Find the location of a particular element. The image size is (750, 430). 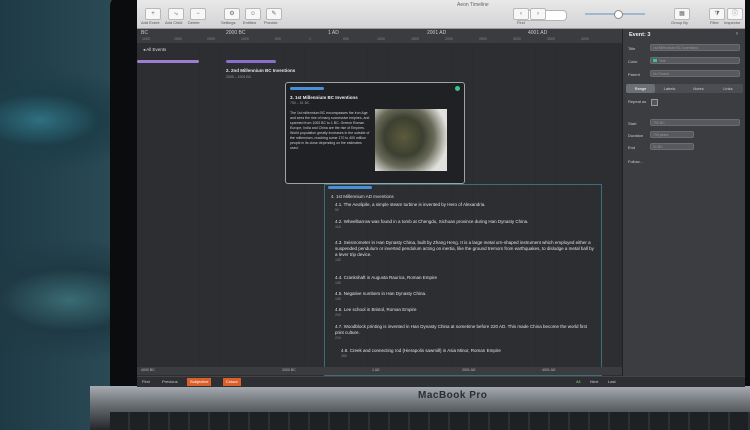

keyboard is located at coordinates (430, 421).